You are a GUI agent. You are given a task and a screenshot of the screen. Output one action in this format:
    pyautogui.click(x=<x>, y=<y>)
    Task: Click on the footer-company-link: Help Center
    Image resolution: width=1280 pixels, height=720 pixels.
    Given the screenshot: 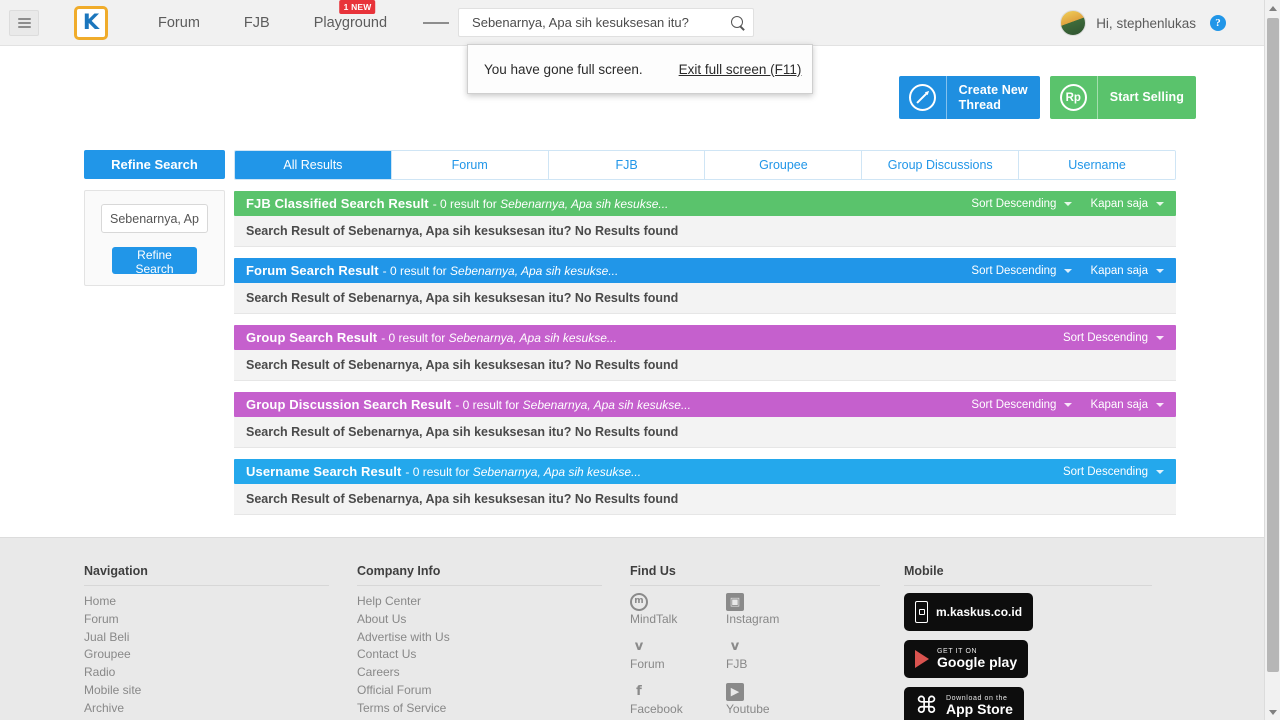 What is the action you would take?
    pyautogui.click(x=479, y=602)
    